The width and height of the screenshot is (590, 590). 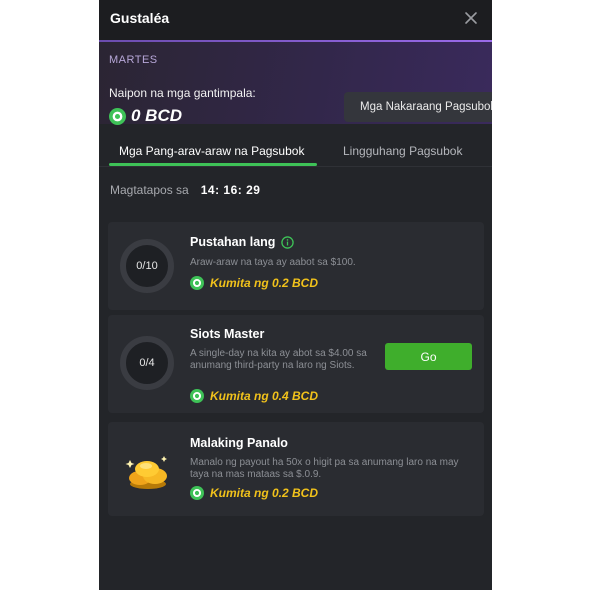 What do you see at coordinates (273, 262) in the screenshot?
I see `quest-description: Araw-araw na taya ay aabot sa $100.` at bounding box center [273, 262].